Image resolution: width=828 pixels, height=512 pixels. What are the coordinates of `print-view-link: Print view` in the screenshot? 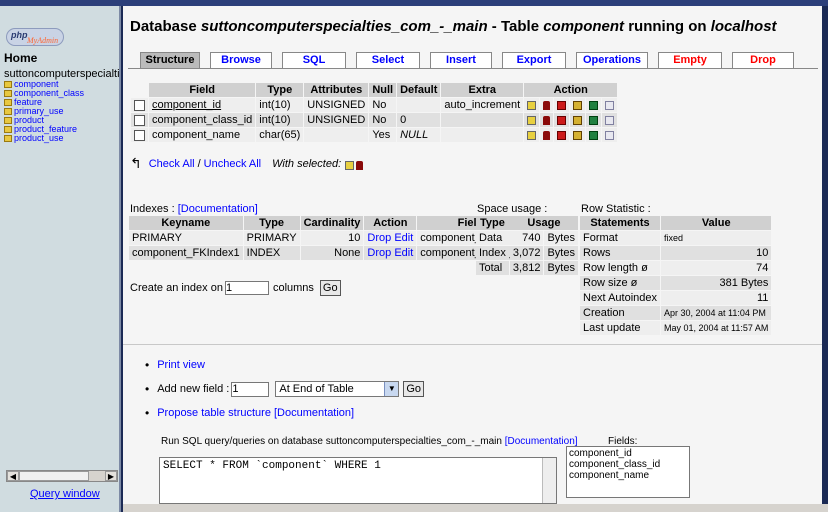 It's located at (181, 365).